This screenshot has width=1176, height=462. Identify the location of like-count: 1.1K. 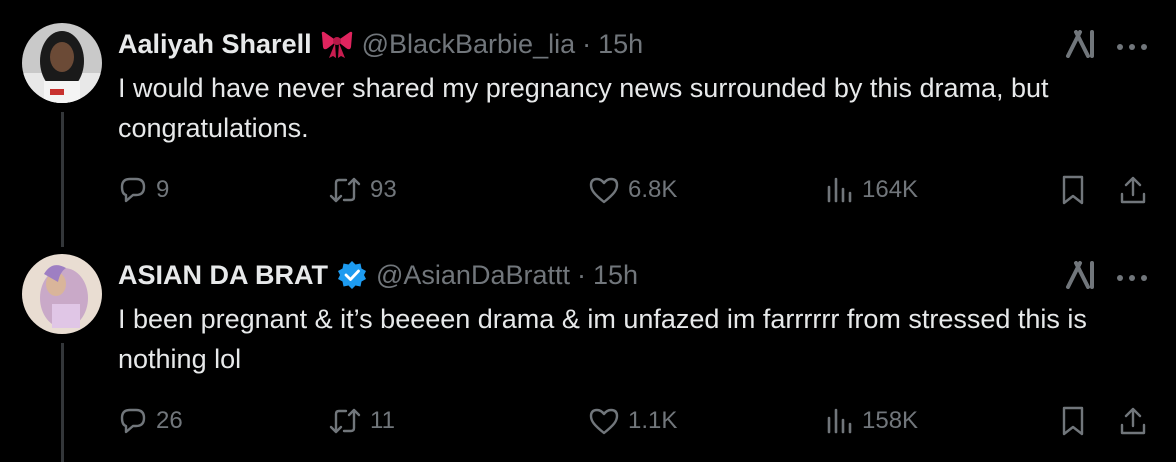
(653, 420).